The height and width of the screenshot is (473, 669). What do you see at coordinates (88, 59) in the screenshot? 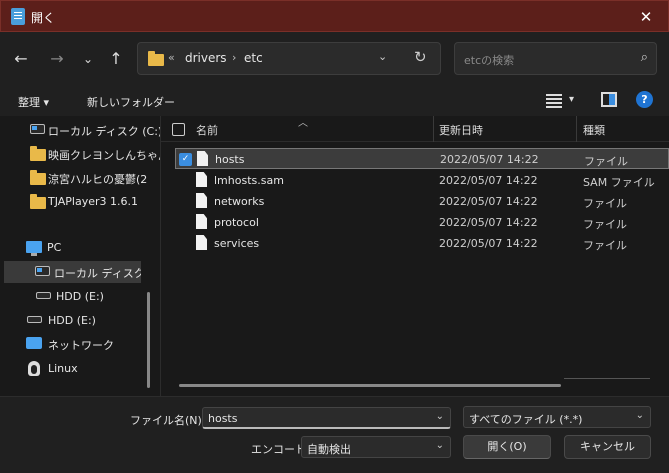
I see `recent-locations-chevron-icon: ⌄` at bounding box center [88, 59].